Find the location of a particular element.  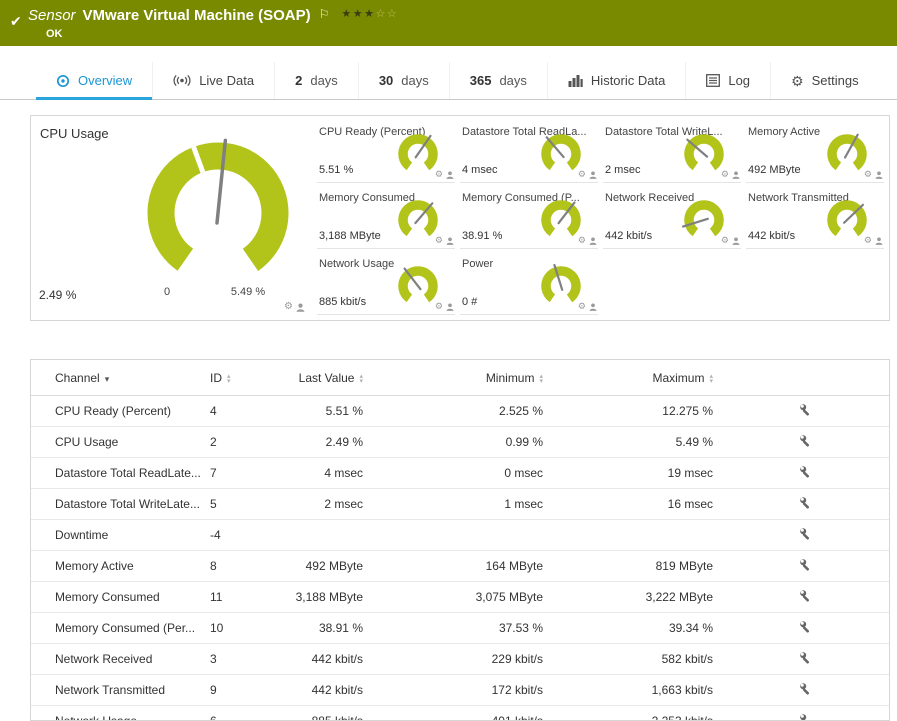

small-gauge-datastore-read: Datastore Total ReadLa... 4 msec ⚙ is located at coordinates (529, 153).